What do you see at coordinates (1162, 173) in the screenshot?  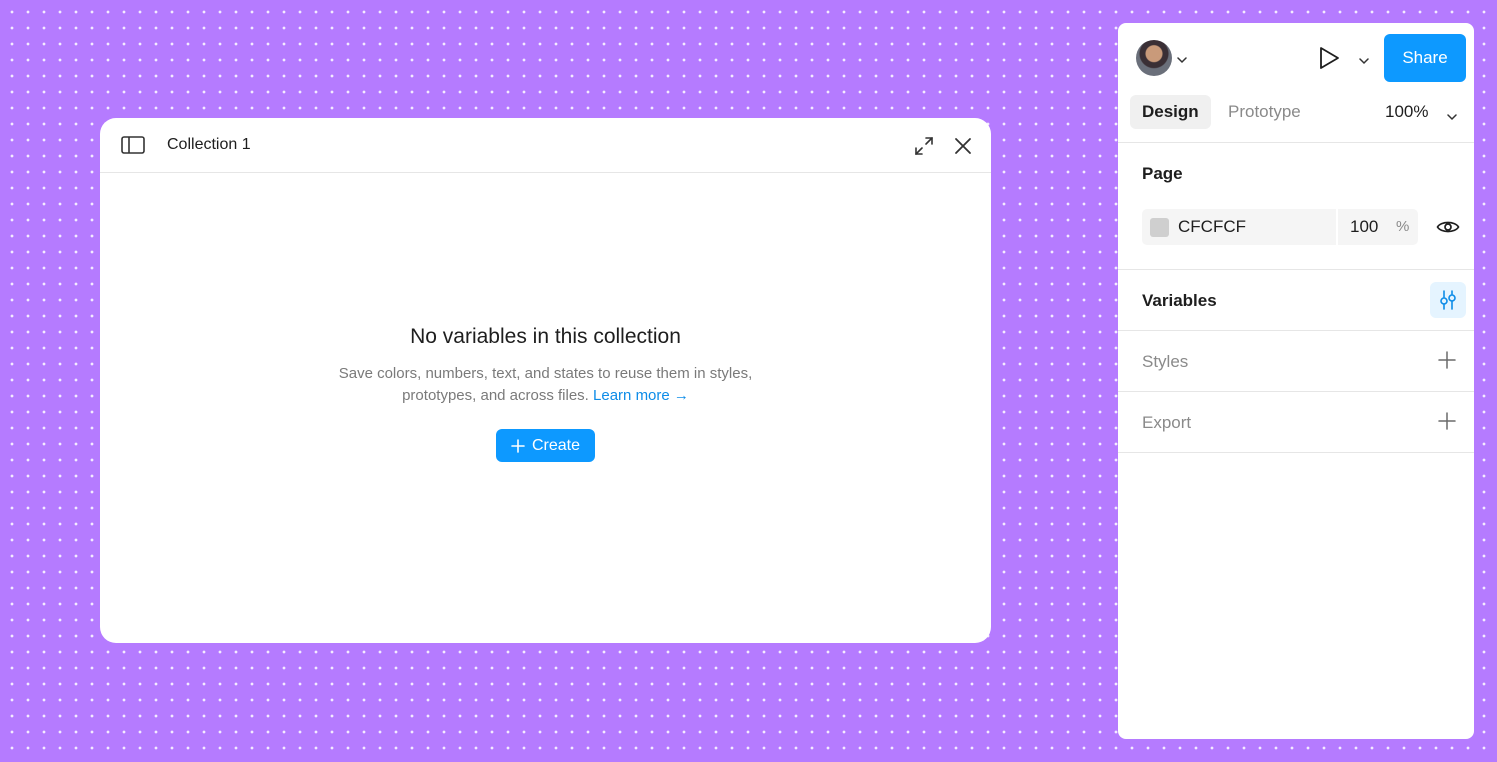 I see `page-section-title: Page` at bounding box center [1162, 173].